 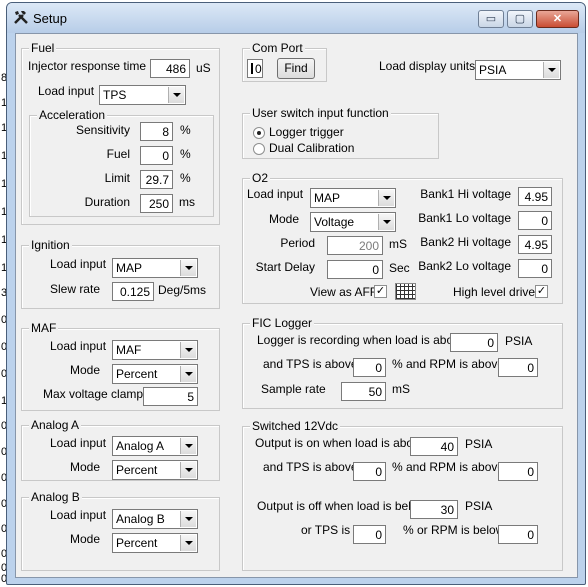 What do you see at coordinates (465, 242) in the screenshot?
I see `bank2-hi-label: Bank2 Hi voltage` at bounding box center [465, 242].